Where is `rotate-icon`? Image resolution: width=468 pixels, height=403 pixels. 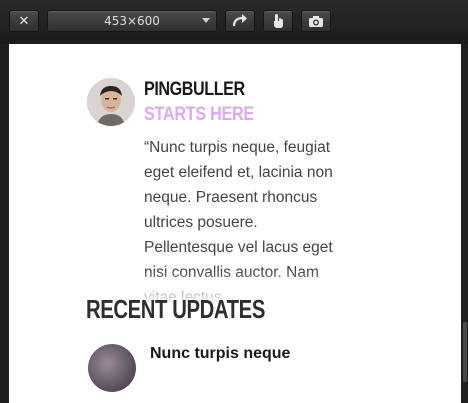
rotate-icon is located at coordinates (239, 20).